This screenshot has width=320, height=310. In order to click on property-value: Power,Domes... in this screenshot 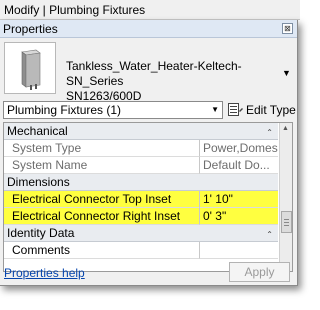, I will do `click(239, 148)`.